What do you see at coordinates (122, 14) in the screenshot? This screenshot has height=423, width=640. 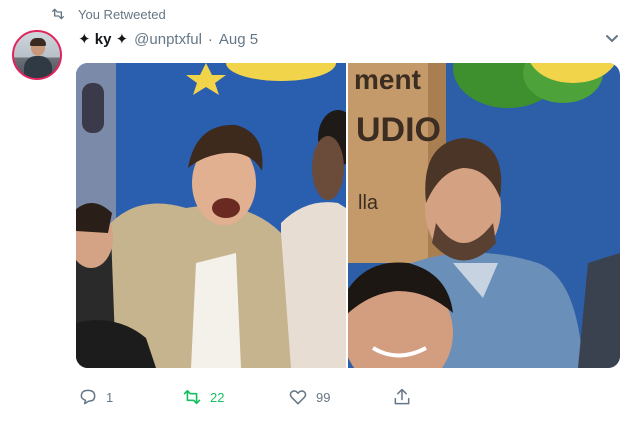 I see `retweet-context-label: You Retweeted` at bounding box center [122, 14].